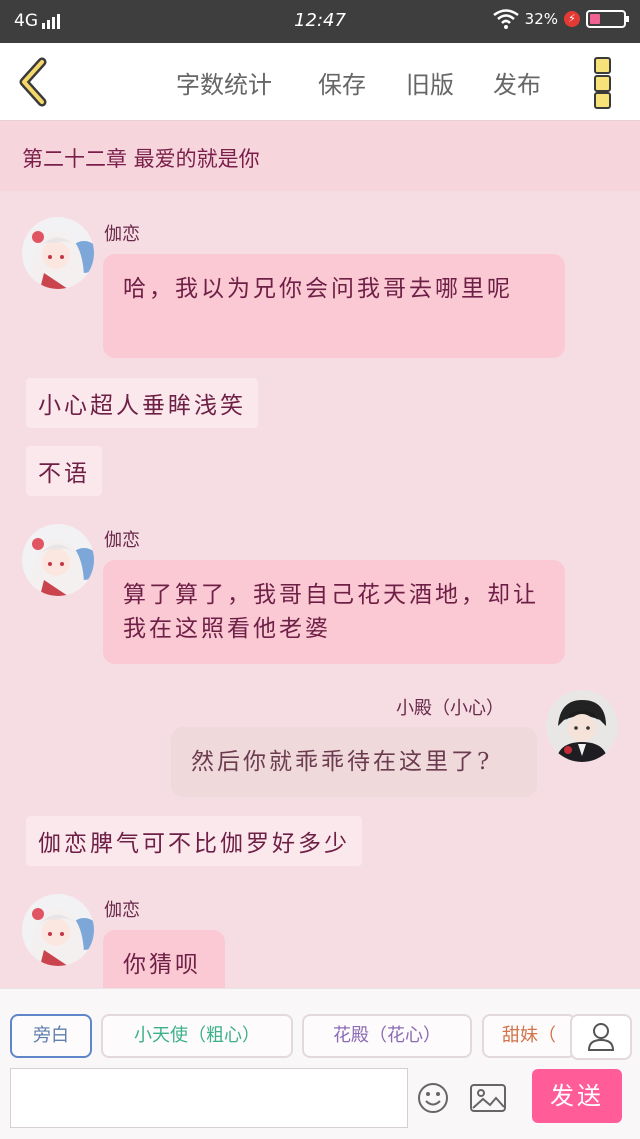 This screenshot has width=640, height=1139. What do you see at coordinates (595, 19) in the screenshot?
I see `battery-fill` at bounding box center [595, 19].